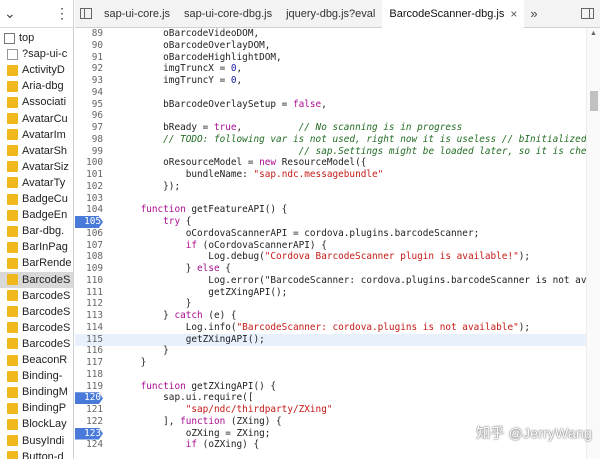 This screenshot has height=459, width=600. I want to click on scrollbar-thumb, so click(594, 101).